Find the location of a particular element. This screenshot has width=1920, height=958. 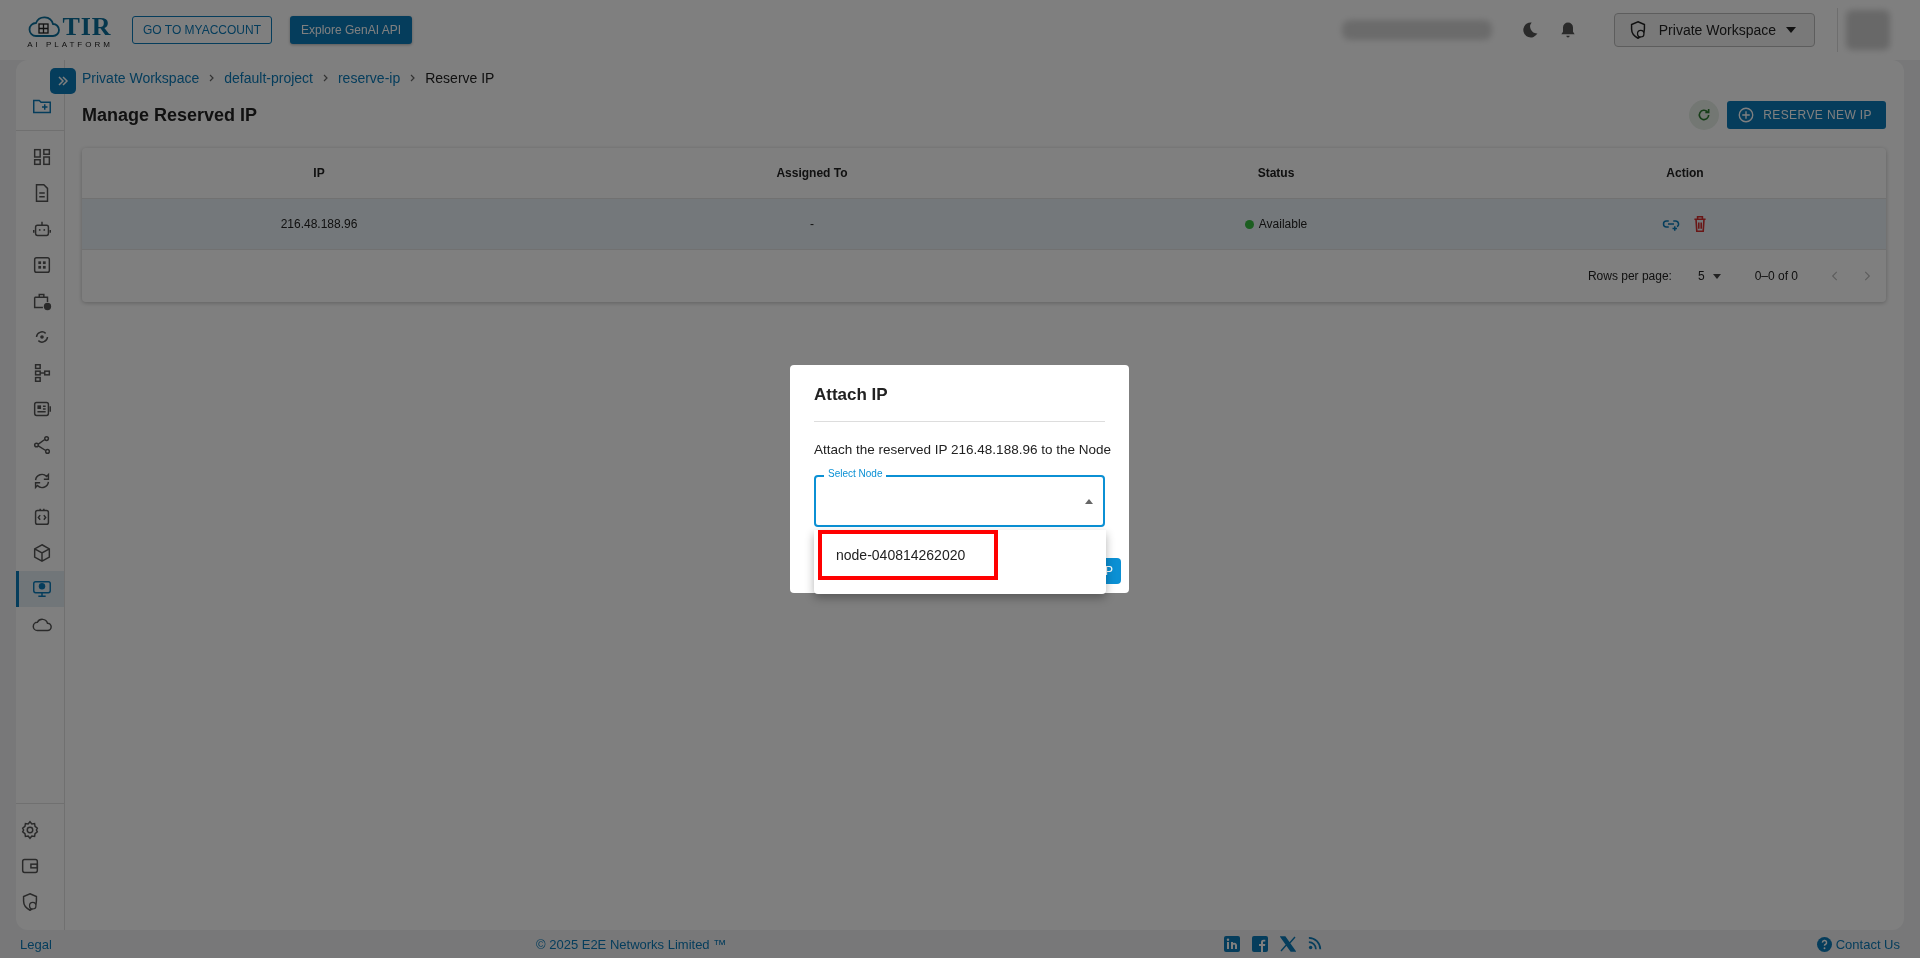

rows-per-page-label: Rows per page: is located at coordinates (1629, 276).